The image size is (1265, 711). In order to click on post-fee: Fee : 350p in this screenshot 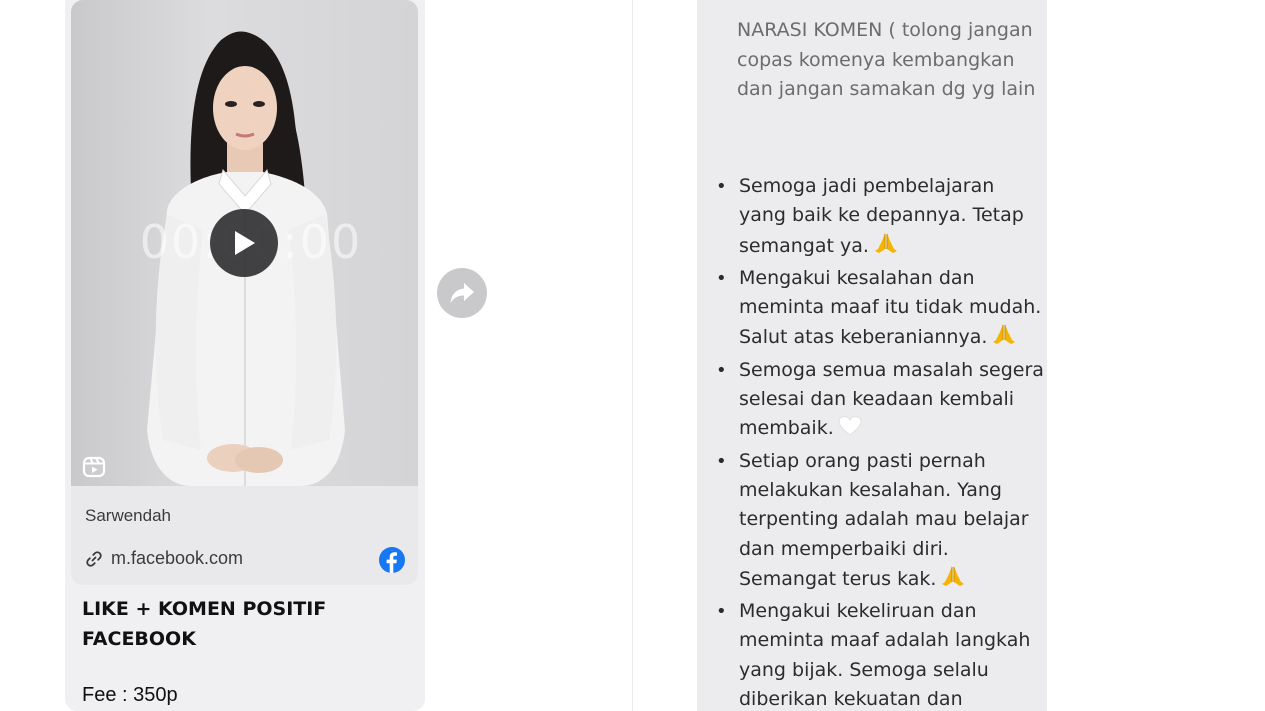, I will do `click(130, 695)`.